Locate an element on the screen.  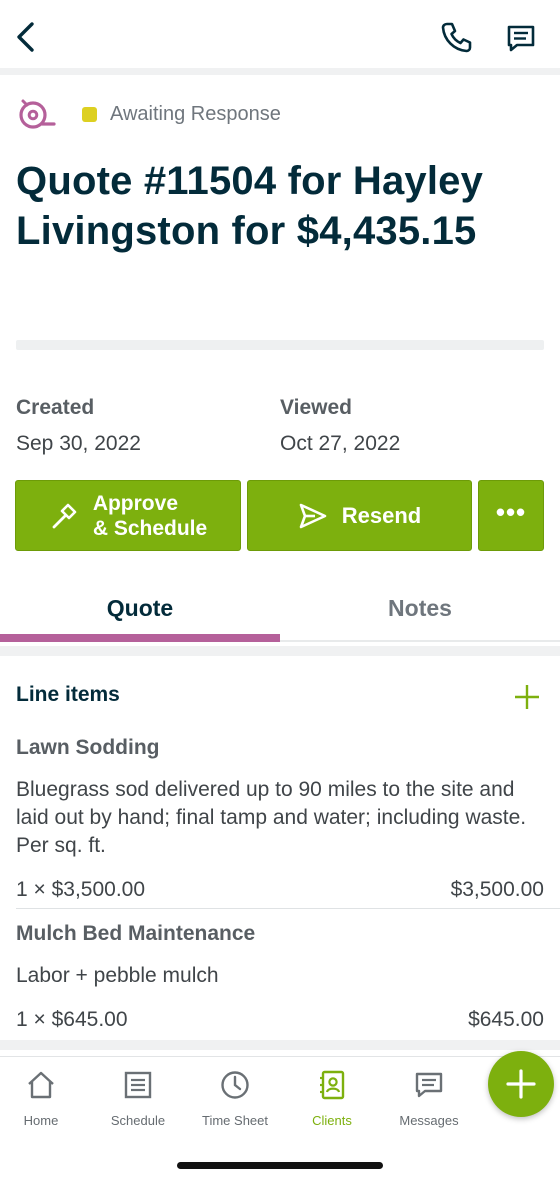
create-button is located at coordinates (521, 1084).